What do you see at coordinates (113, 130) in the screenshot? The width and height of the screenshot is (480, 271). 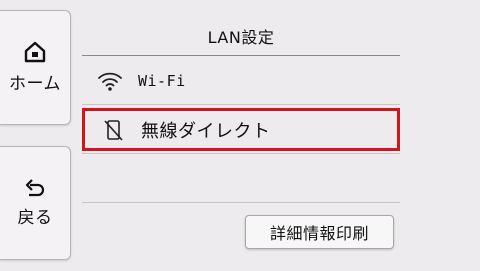 I see `wireless-direct-icon` at bounding box center [113, 130].